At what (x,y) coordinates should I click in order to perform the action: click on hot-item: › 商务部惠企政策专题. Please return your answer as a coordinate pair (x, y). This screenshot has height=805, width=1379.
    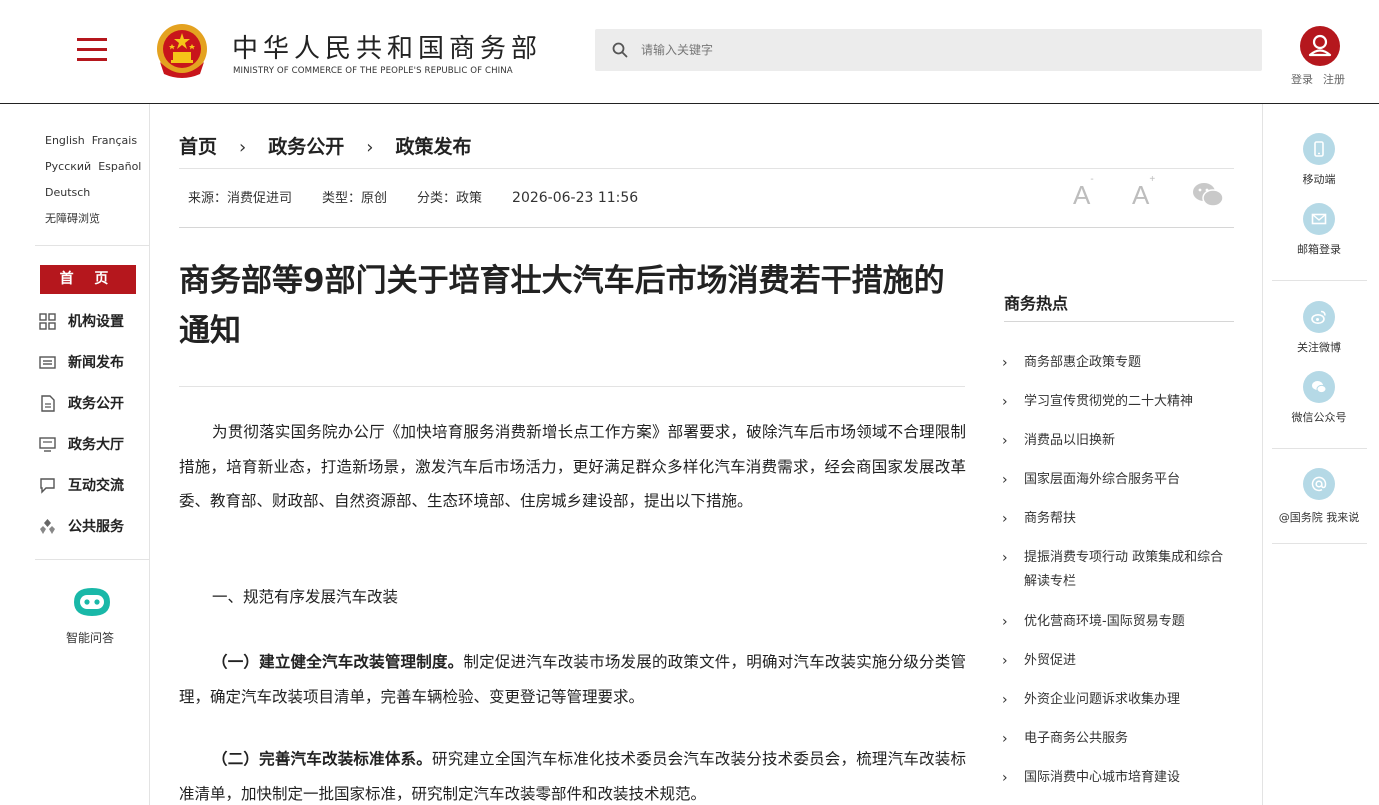
    Looking at the image, I should click on (1118, 363).